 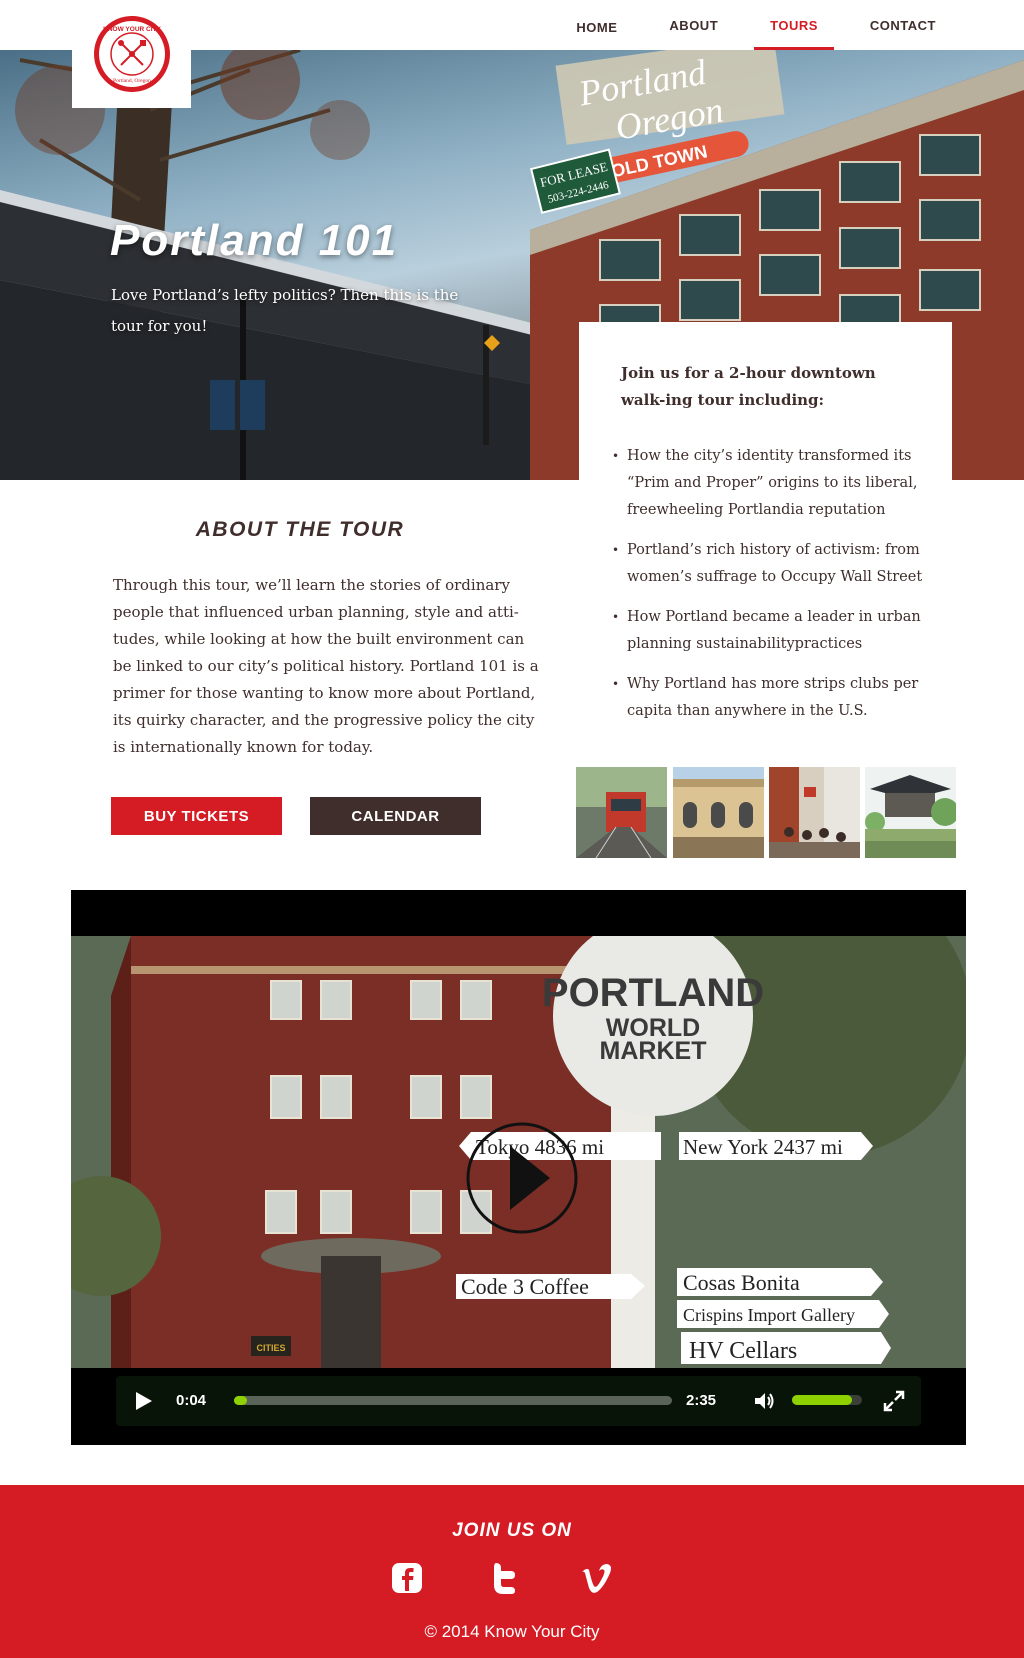 I want to click on logo-subtext: Portland, Oregon, so click(x=132, y=81).